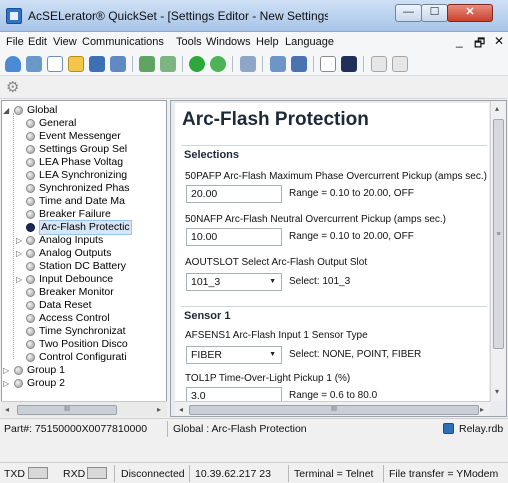 The image size is (508, 483). Describe the element at coordinates (84, 253) in the screenshot. I see `tree-item-analog-outputs: ▷ Analog Outputs` at that location.